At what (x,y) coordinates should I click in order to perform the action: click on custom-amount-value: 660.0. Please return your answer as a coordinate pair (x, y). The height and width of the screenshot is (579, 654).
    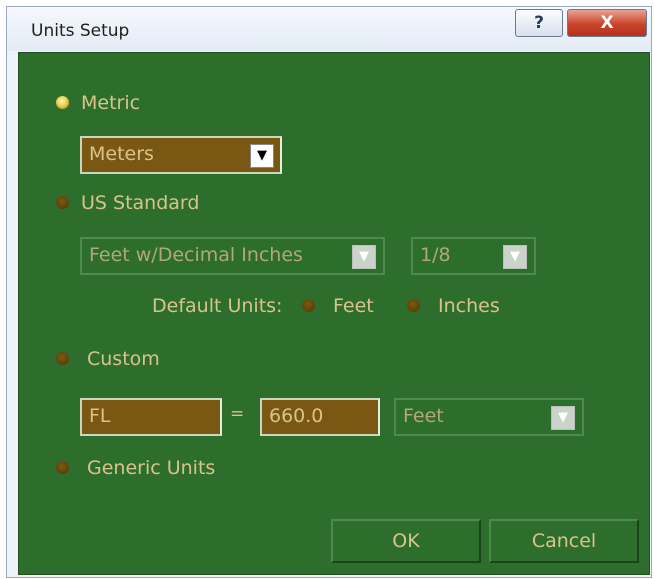
    Looking at the image, I should click on (296, 416).